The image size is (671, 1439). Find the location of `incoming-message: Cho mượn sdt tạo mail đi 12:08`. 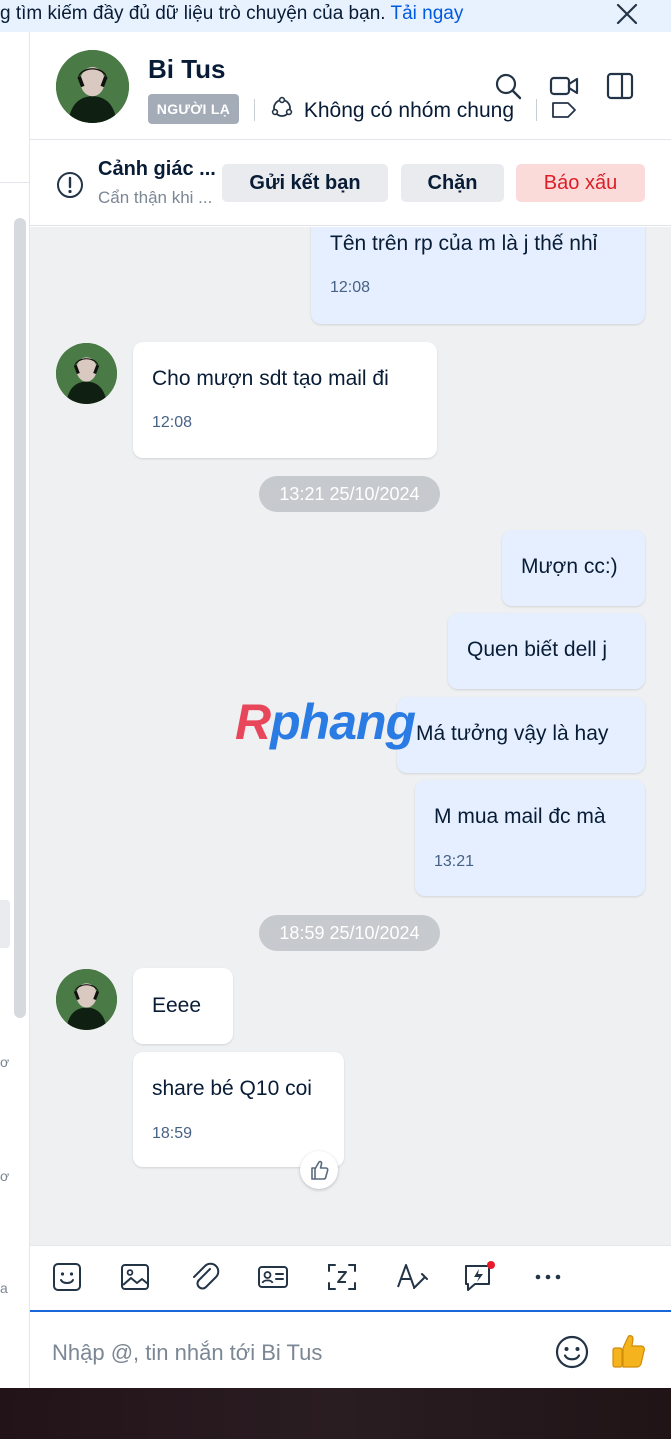

incoming-message: Cho mượn sdt tạo mail đi 12:08 is located at coordinates (285, 400).